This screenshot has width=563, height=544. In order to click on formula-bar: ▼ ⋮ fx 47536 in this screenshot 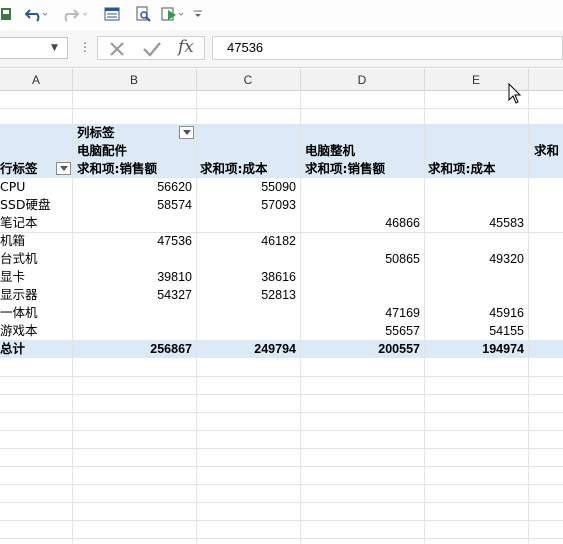, I will do `click(281, 49)`.